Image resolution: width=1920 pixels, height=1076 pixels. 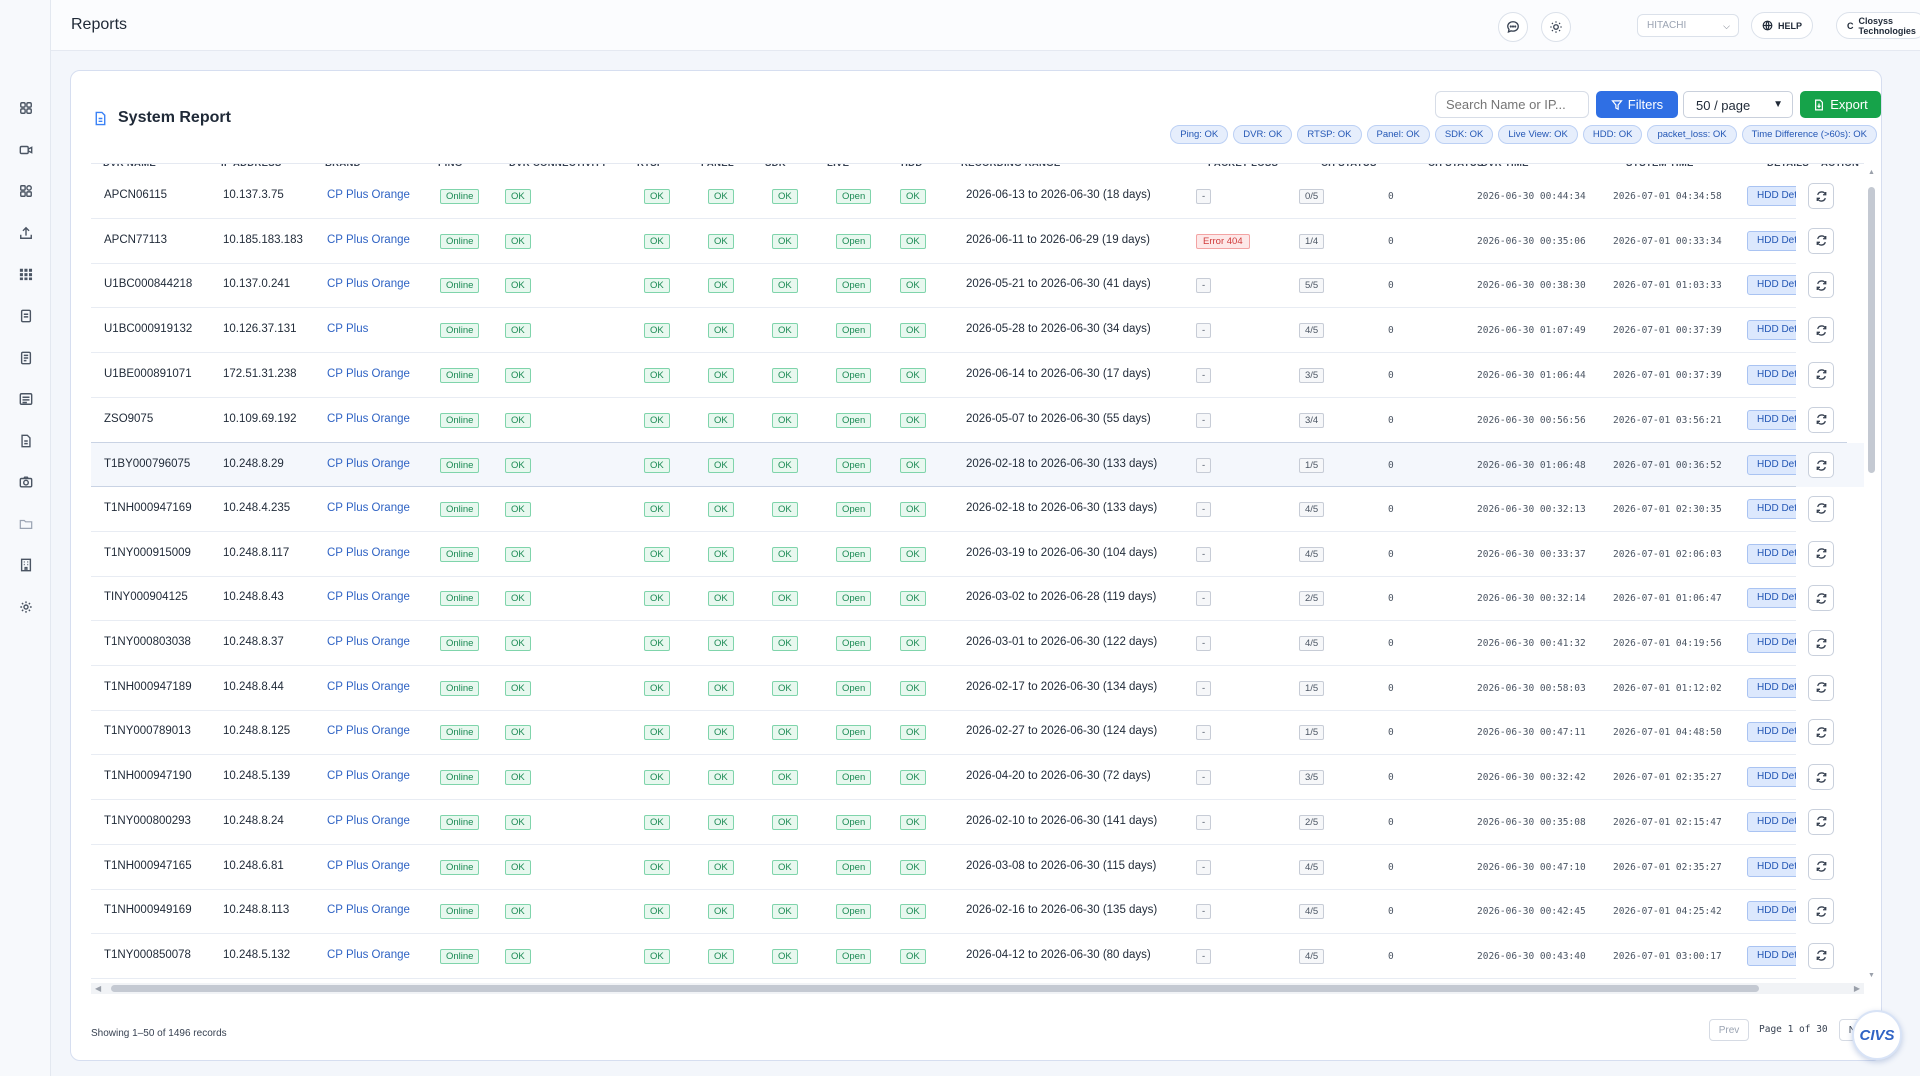 I want to click on column-header: DVR NAME, so click(x=129, y=166).